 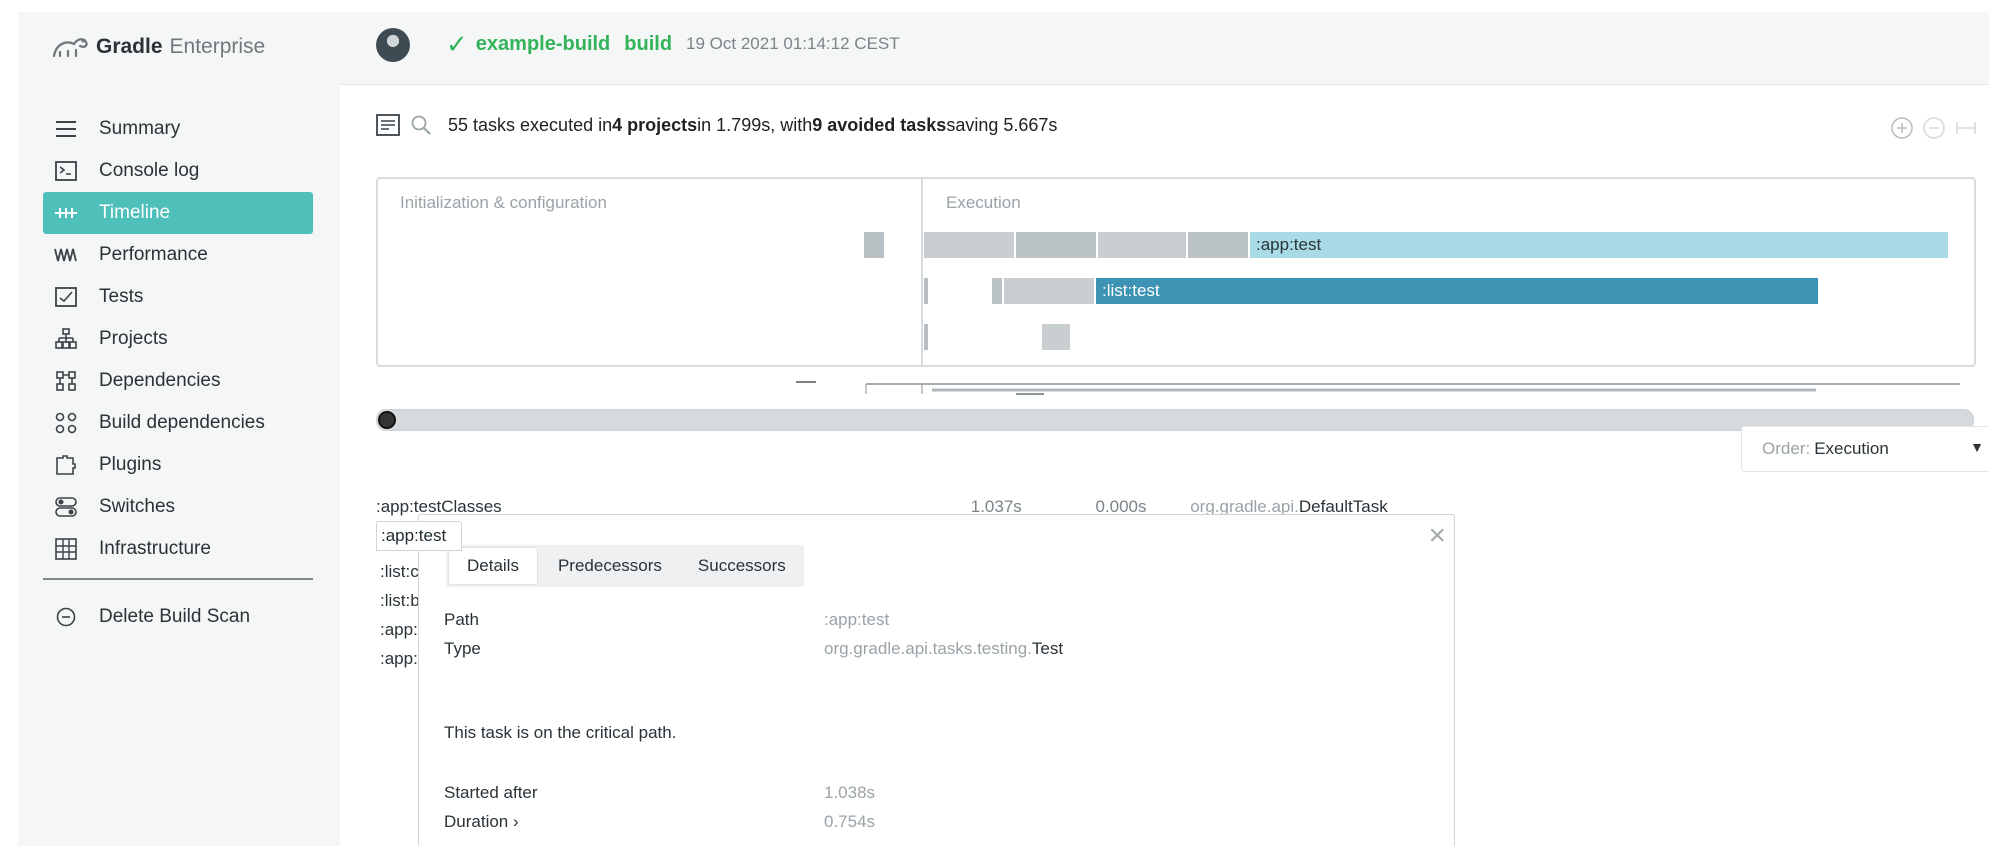 I want to click on build-task: build, so click(x=648, y=44).